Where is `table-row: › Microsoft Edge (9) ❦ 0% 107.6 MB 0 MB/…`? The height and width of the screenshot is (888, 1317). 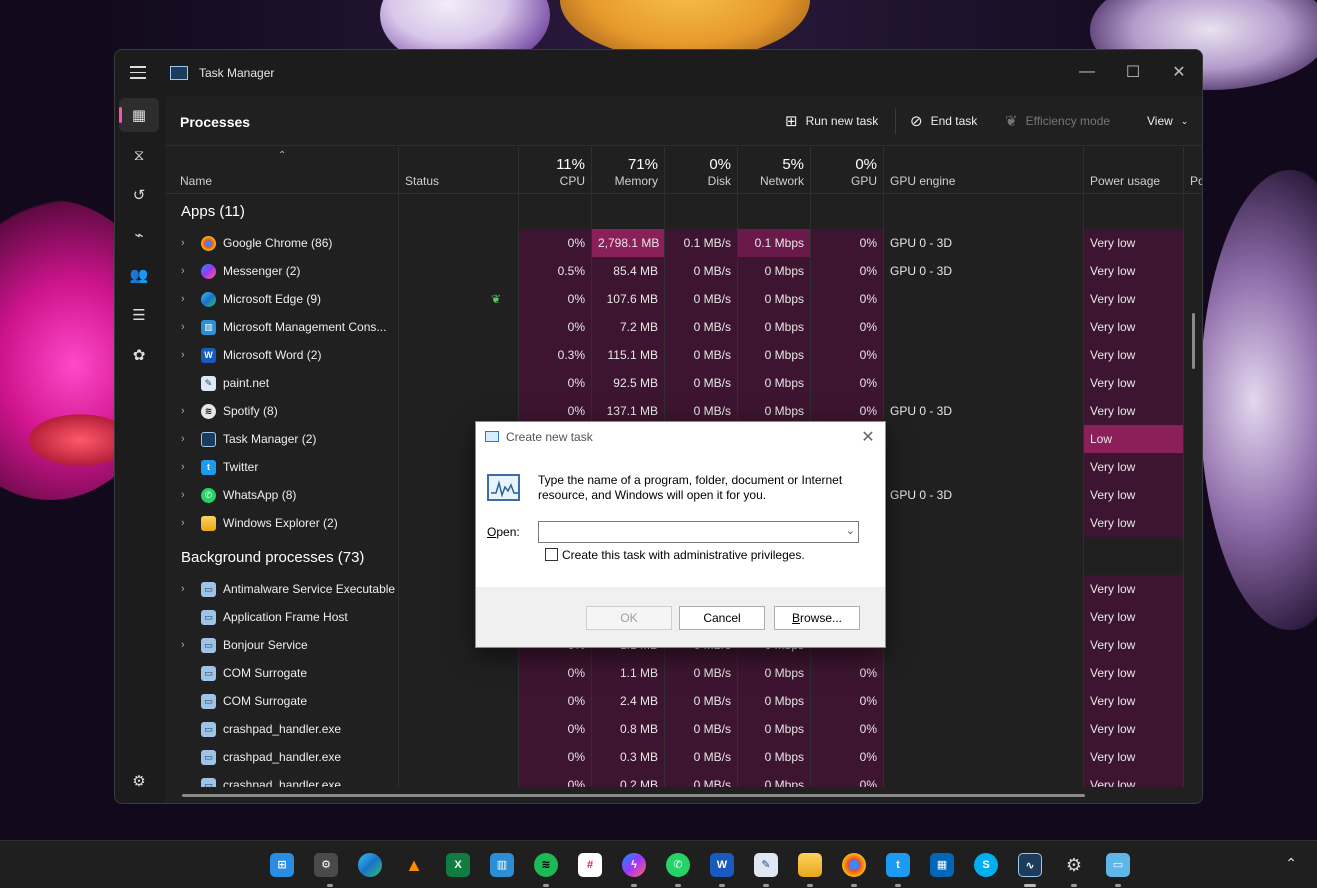 table-row: › Microsoft Edge (9) ❦ 0% 107.6 MB 0 MB/… is located at coordinates (683, 299).